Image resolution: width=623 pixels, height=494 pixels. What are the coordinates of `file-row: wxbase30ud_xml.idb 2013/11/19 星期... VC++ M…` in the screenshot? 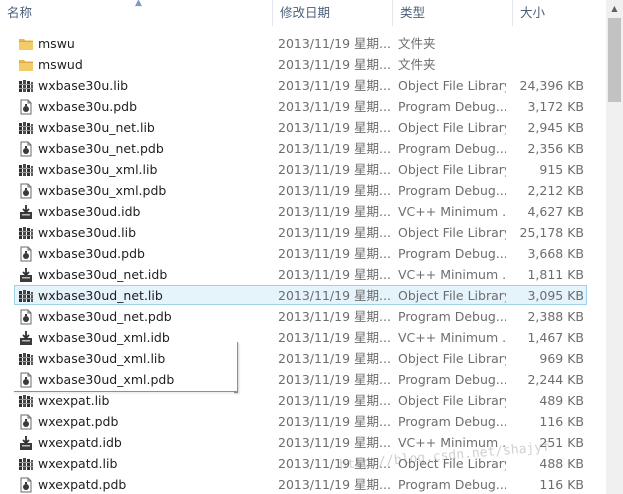 It's located at (303, 337).